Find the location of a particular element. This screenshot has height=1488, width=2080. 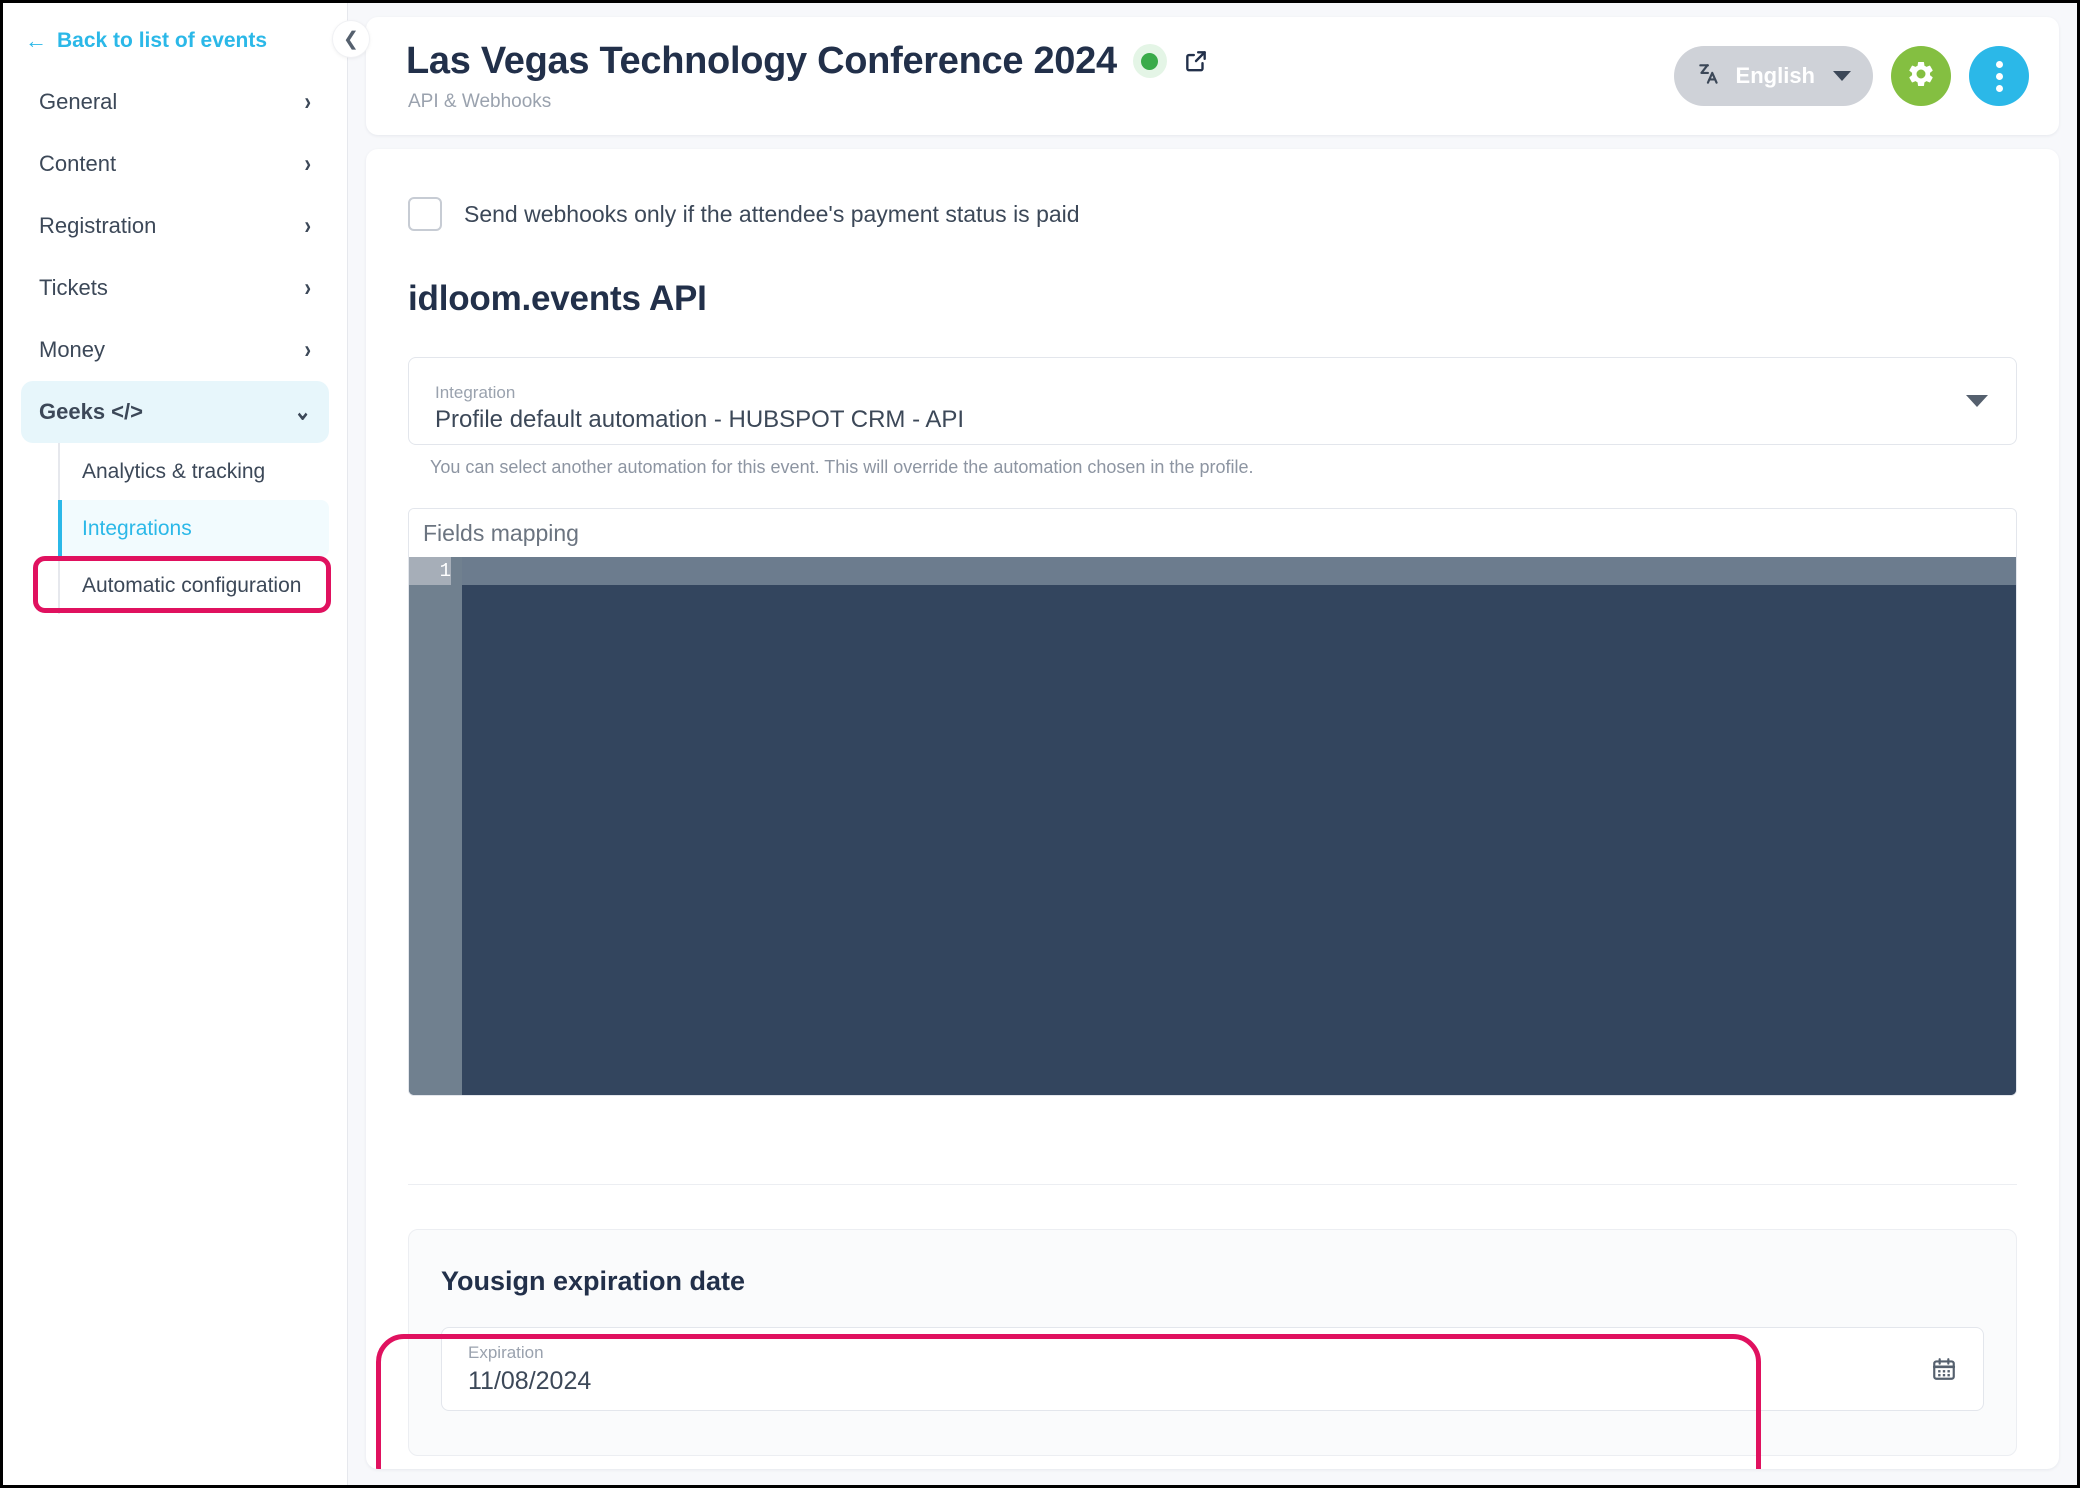

expiration-date-field: Expiration 11/08/2024 is located at coordinates (1212, 1369).